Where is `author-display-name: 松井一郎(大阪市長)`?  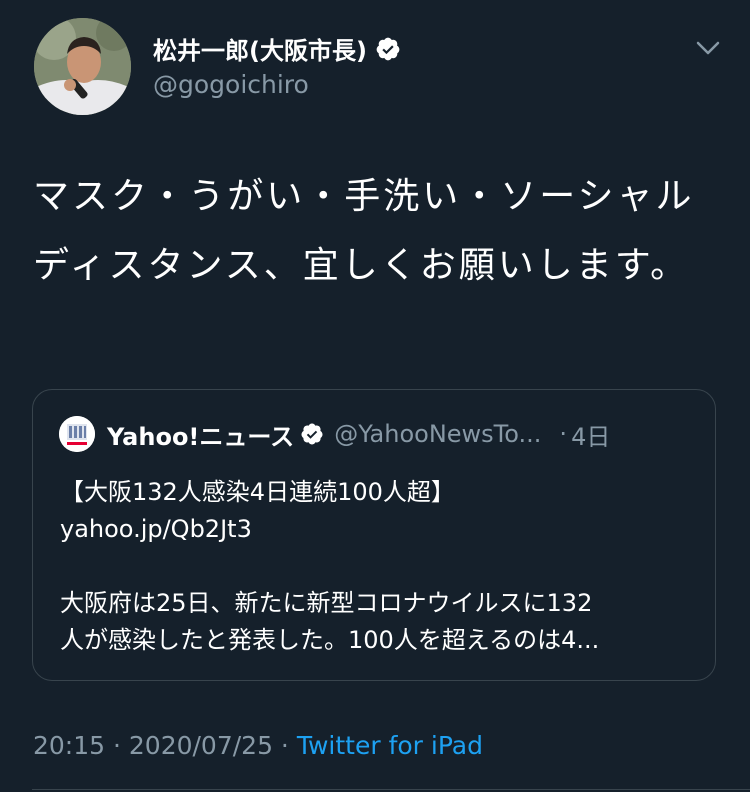
author-display-name: 松井一郎(大阪市長) is located at coordinates (260, 48).